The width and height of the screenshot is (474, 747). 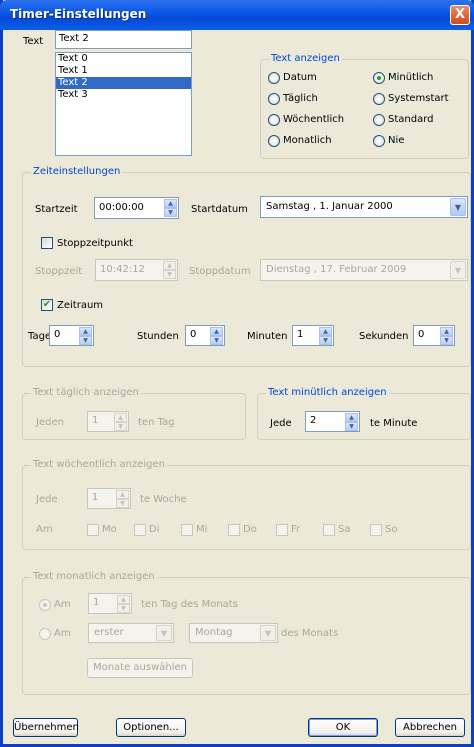 What do you see at coordinates (109, 529) in the screenshot?
I see `weekday-label-mo: Mo` at bounding box center [109, 529].